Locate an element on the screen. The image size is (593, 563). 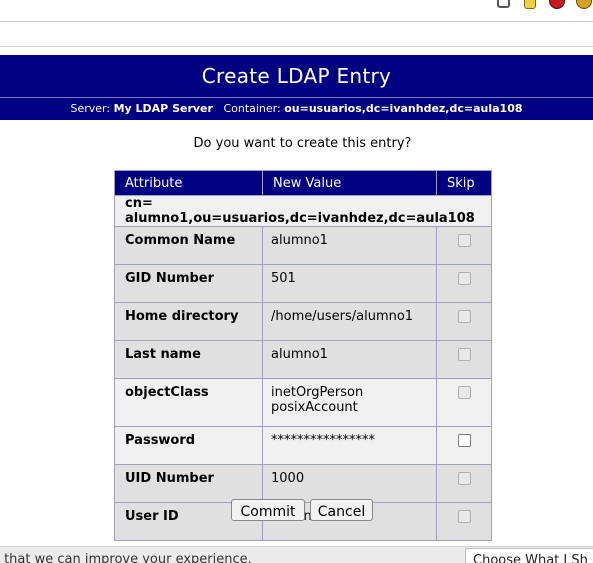
attribute-name: objectClass is located at coordinates (188, 402).